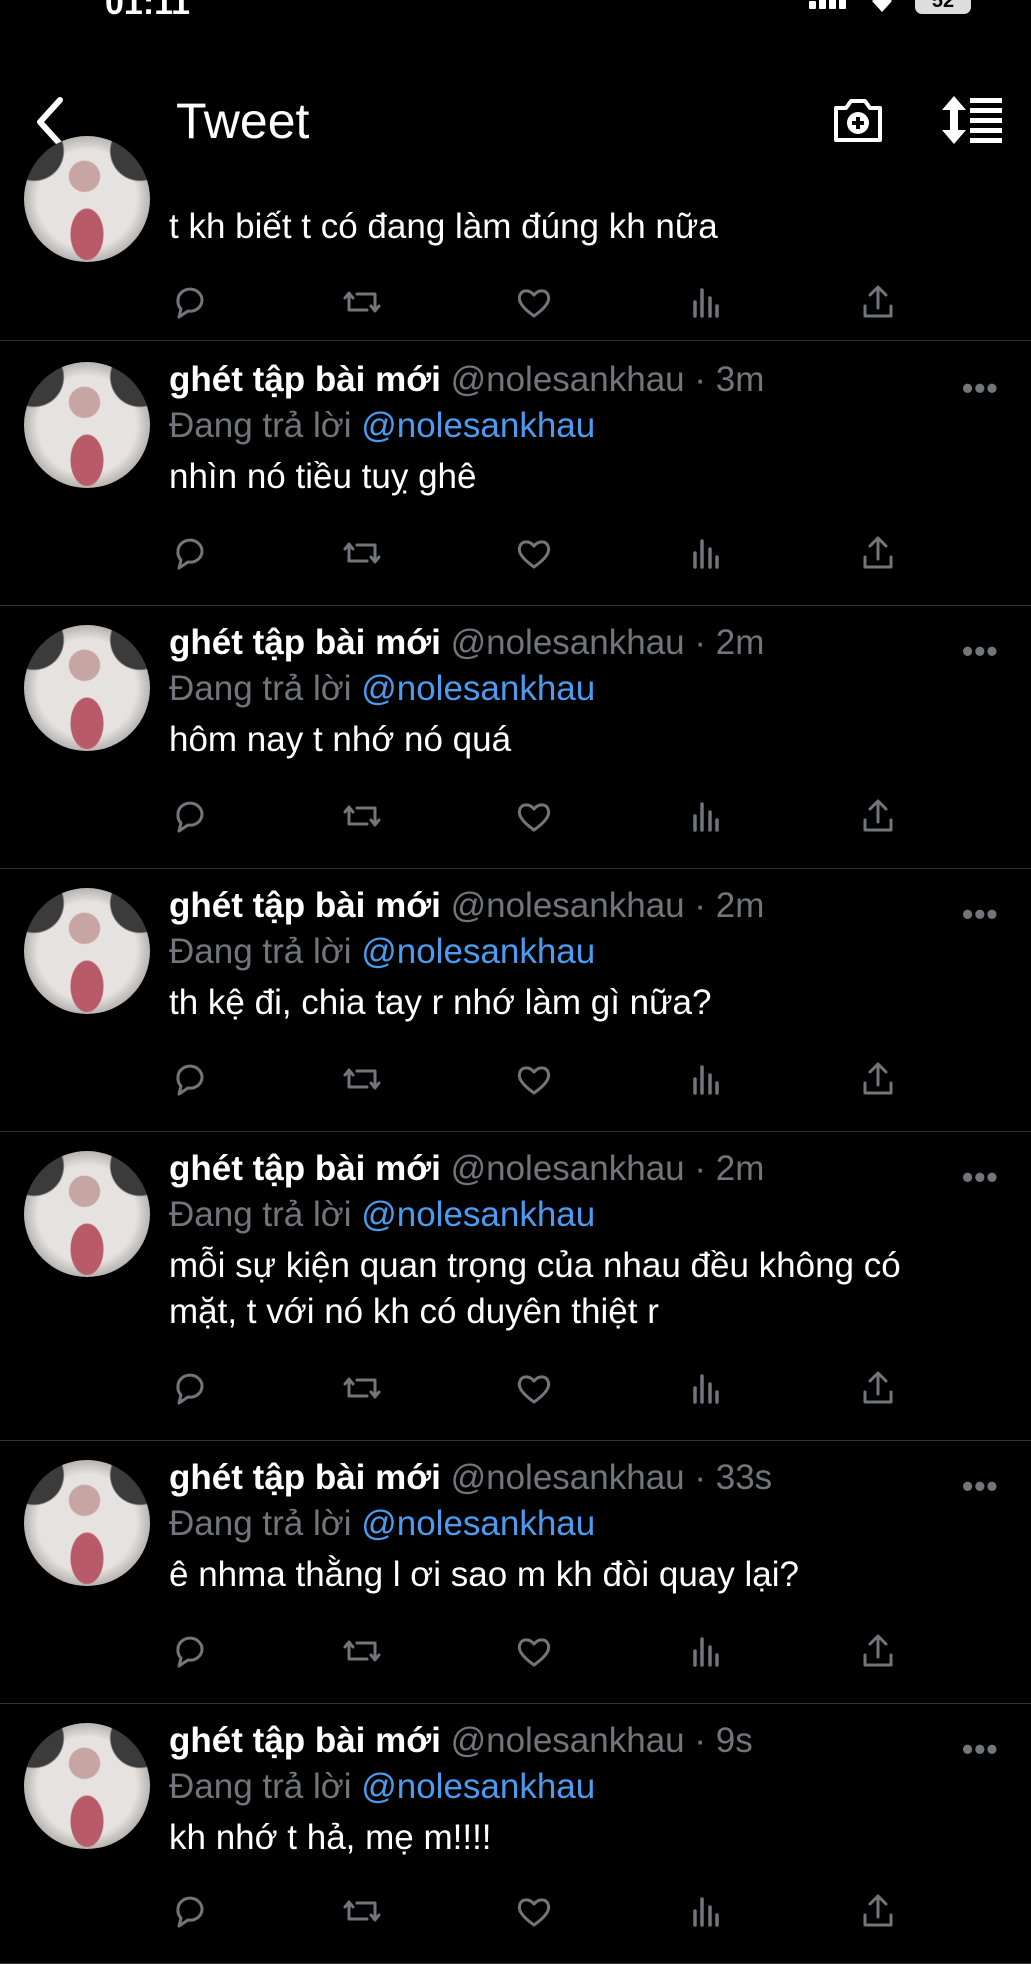  I want to click on tweet-header: ghét tập bài mới @nolesankhau · 3m, so click(466, 380).